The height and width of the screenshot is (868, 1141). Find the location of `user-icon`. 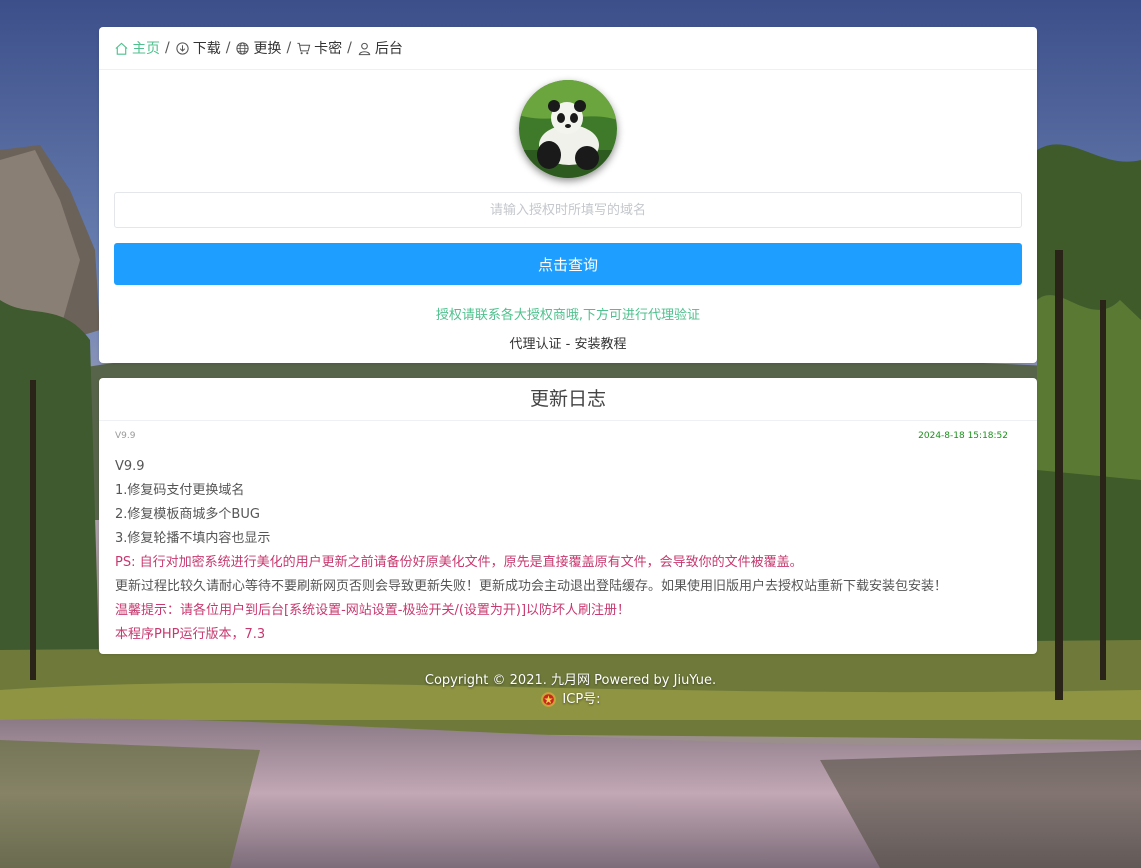

user-icon is located at coordinates (364, 48).